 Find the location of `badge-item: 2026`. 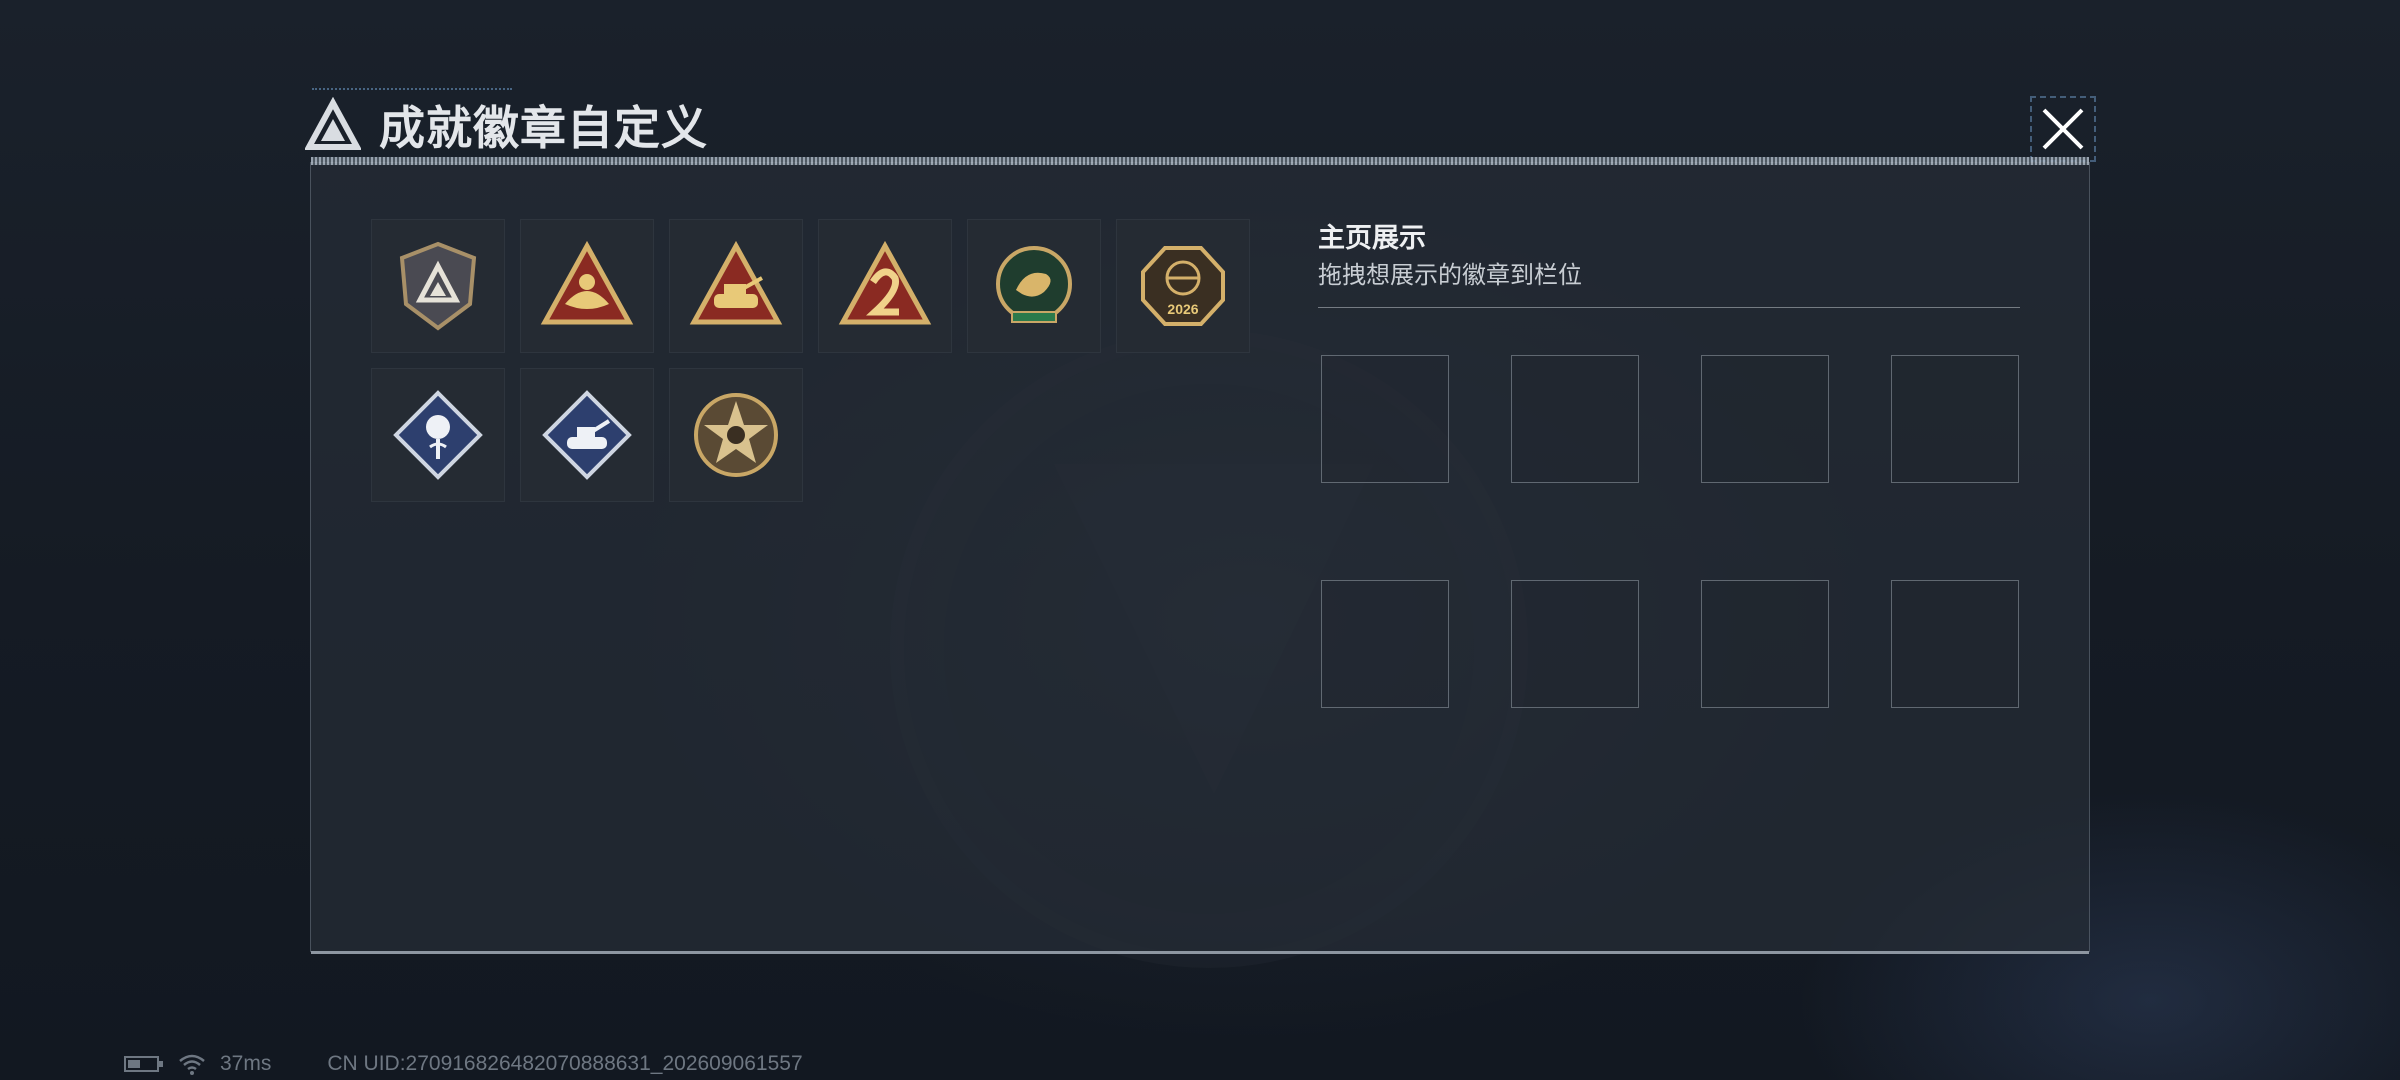

badge-item: 2026 is located at coordinates (1183, 286).